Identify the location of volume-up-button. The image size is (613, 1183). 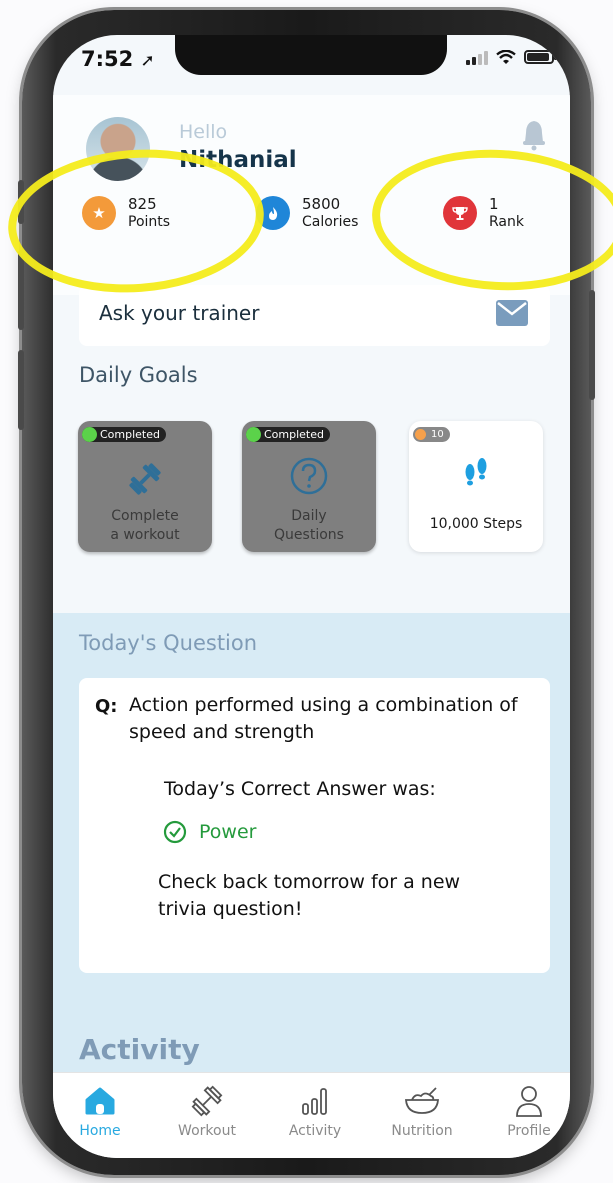
(21, 290).